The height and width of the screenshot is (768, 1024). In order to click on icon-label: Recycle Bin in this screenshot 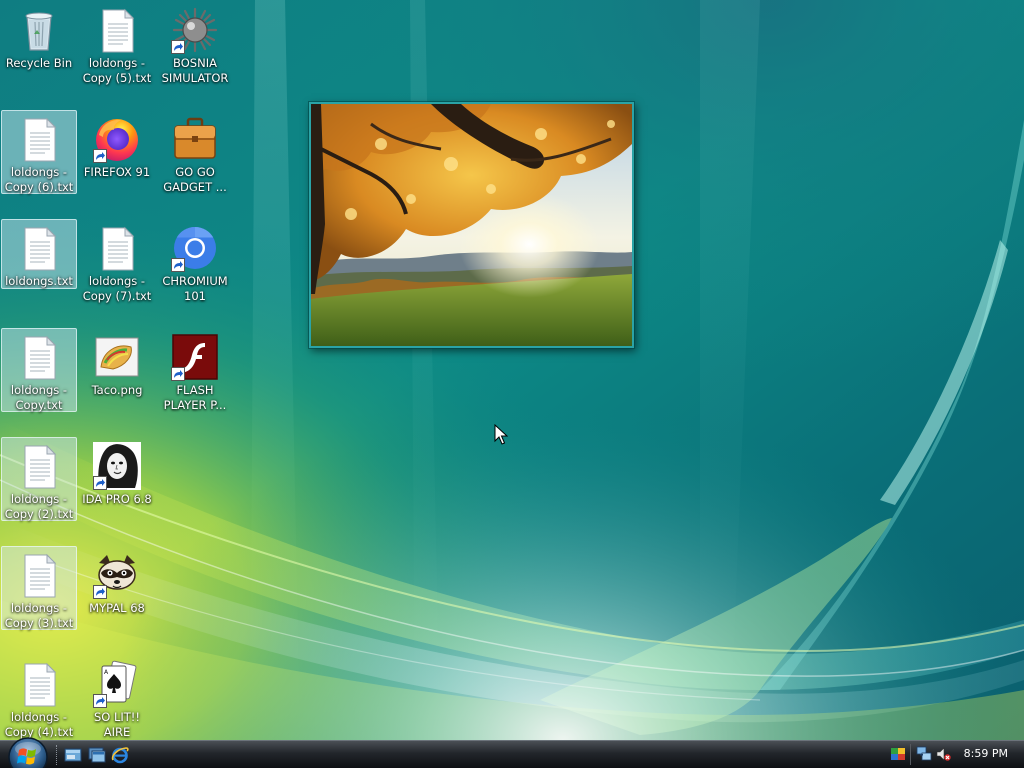, I will do `click(39, 63)`.